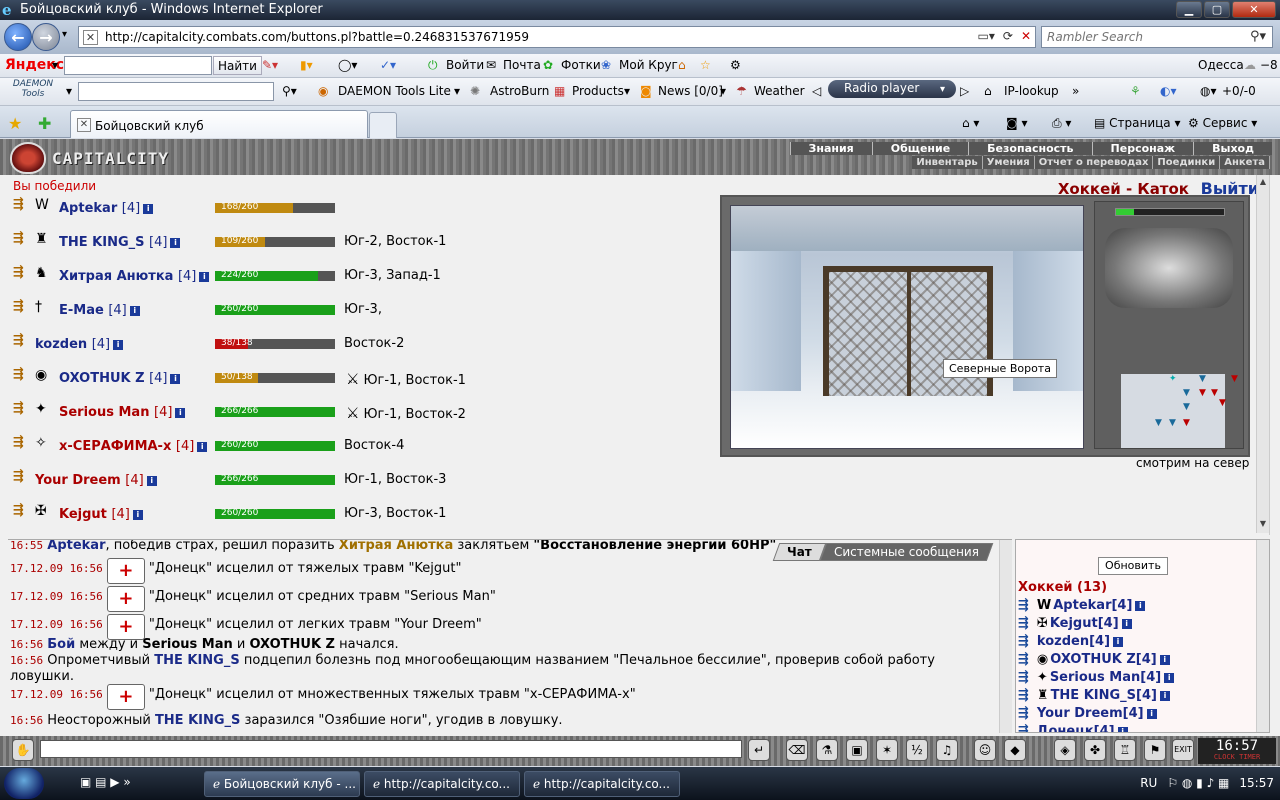 The width and height of the screenshot is (1280, 800). Describe the element at coordinates (887, 750) in the screenshot. I see `fighter-icon: ✶` at that location.